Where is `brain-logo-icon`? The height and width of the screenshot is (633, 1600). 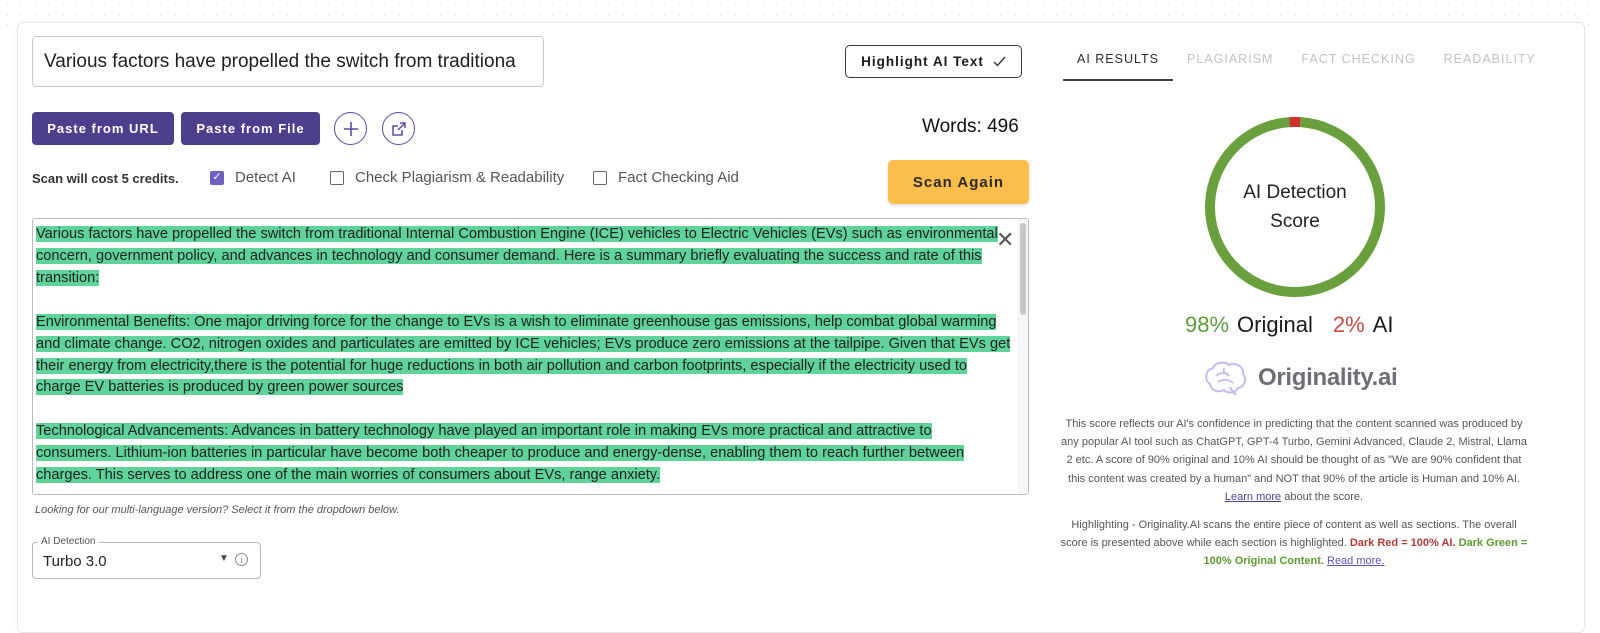 brain-logo-icon is located at coordinates (1226, 378).